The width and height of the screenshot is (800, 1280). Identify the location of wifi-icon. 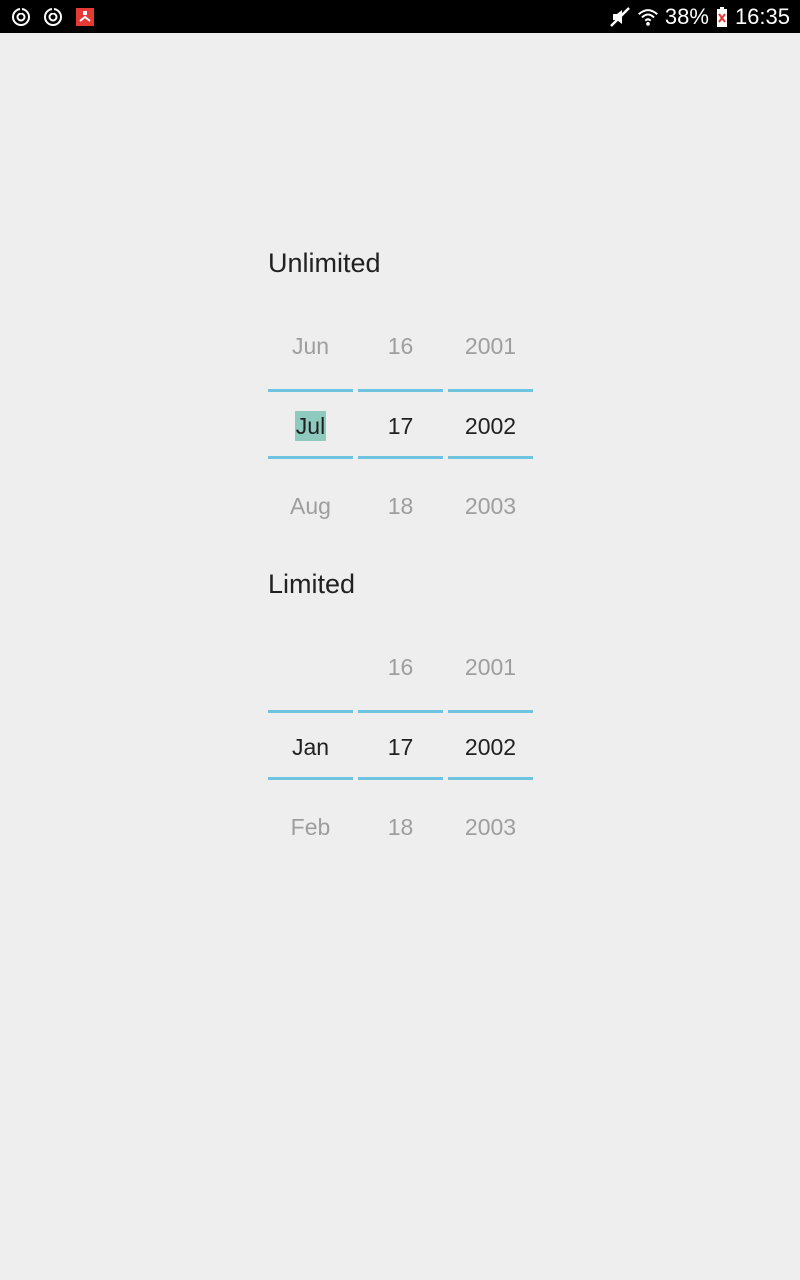
(648, 17).